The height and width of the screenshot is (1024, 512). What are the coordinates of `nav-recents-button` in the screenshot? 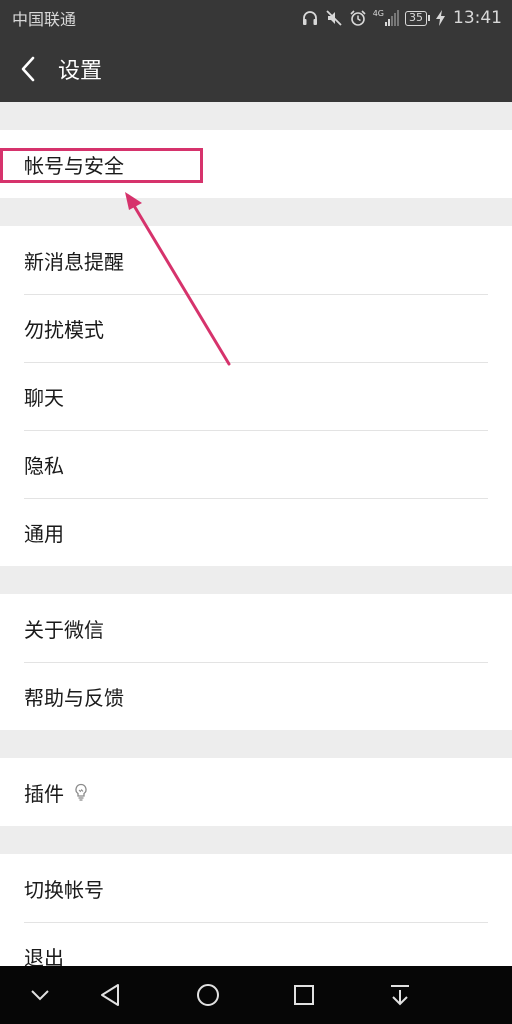 It's located at (304, 995).